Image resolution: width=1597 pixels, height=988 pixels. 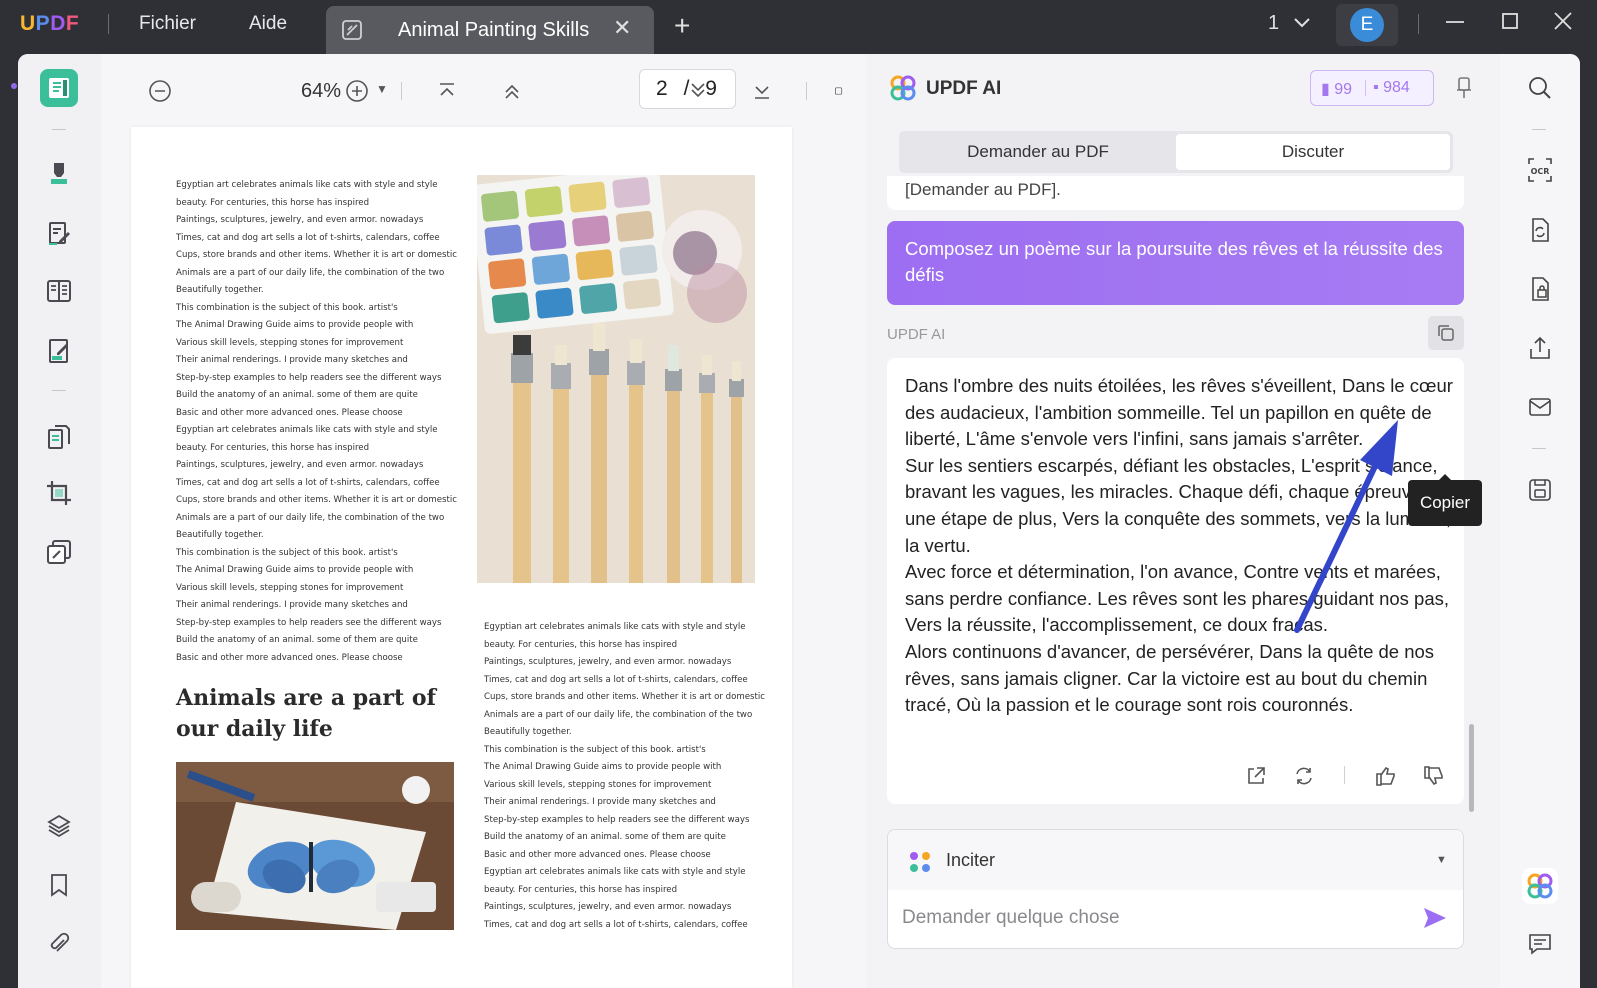 I want to click on bookmarks-button, so click(x=59, y=885).